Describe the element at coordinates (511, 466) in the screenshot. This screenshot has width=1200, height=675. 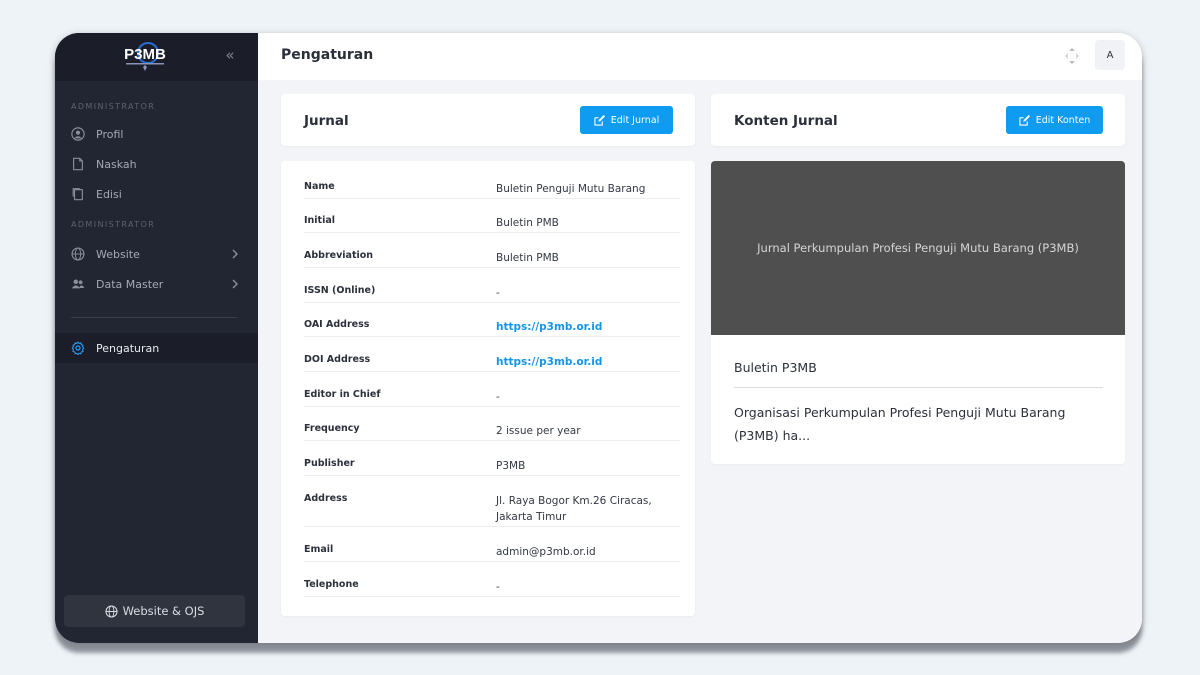
I see `detail-value: P3MB` at that location.